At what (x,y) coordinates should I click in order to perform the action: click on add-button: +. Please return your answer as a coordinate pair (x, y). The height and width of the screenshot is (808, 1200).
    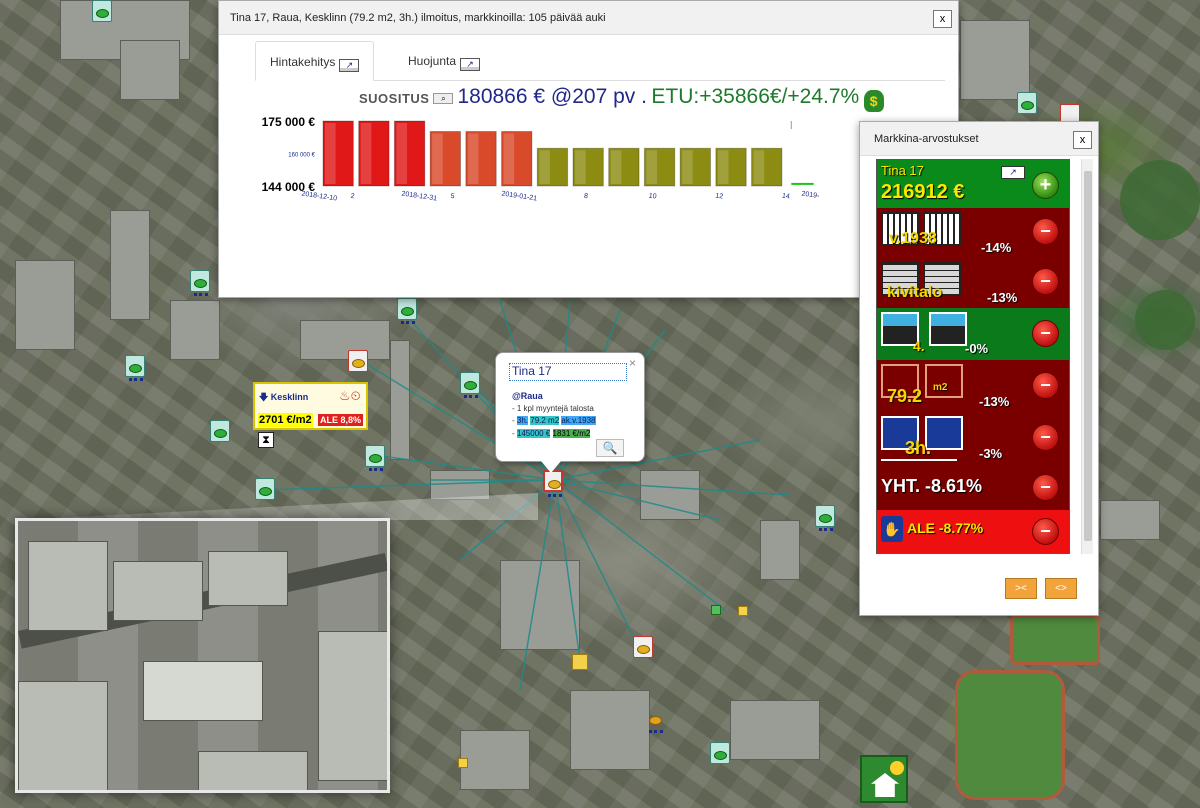
    Looking at the image, I should click on (1045, 185).